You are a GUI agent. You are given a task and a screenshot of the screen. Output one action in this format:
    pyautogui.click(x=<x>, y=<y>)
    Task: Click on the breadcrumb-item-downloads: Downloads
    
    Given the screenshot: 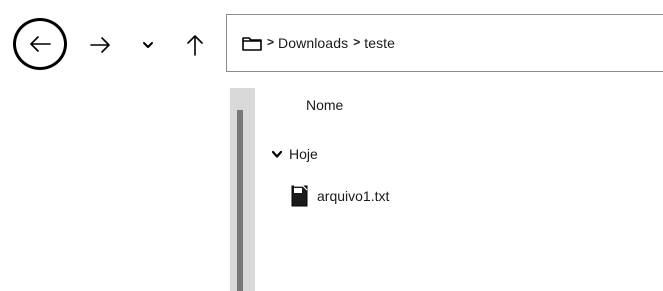 What is the action you would take?
    pyautogui.click(x=313, y=43)
    